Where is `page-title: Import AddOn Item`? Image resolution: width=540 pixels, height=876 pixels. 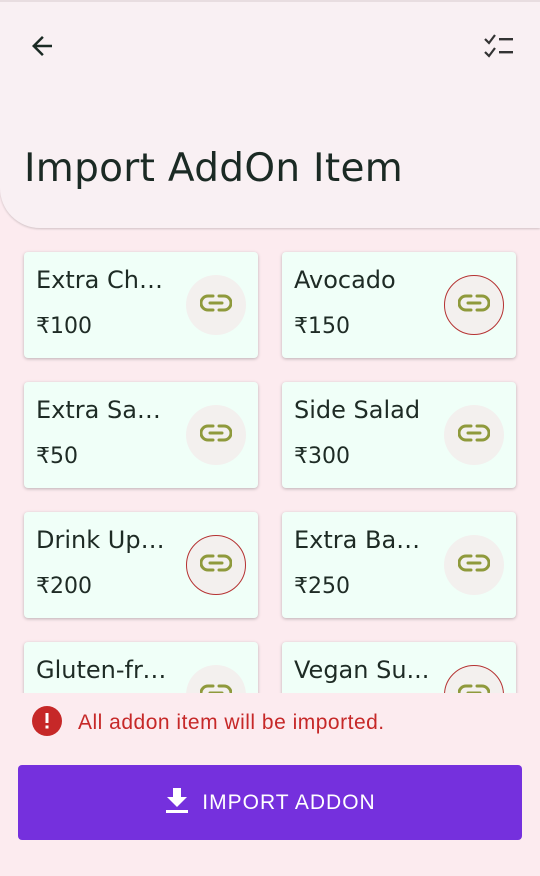 page-title: Import AddOn Item is located at coordinates (214, 168).